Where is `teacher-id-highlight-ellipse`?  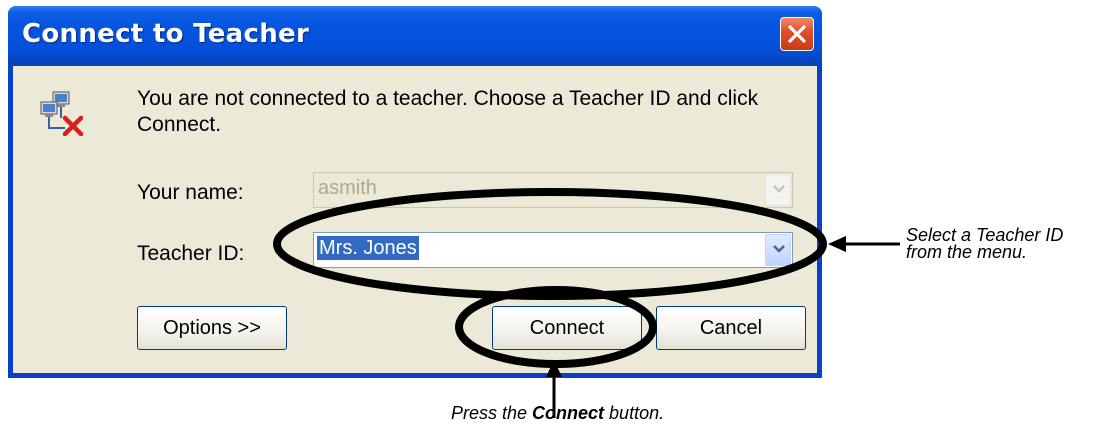
teacher-id-highlight-ellipse is located at coordinates (550, 244).